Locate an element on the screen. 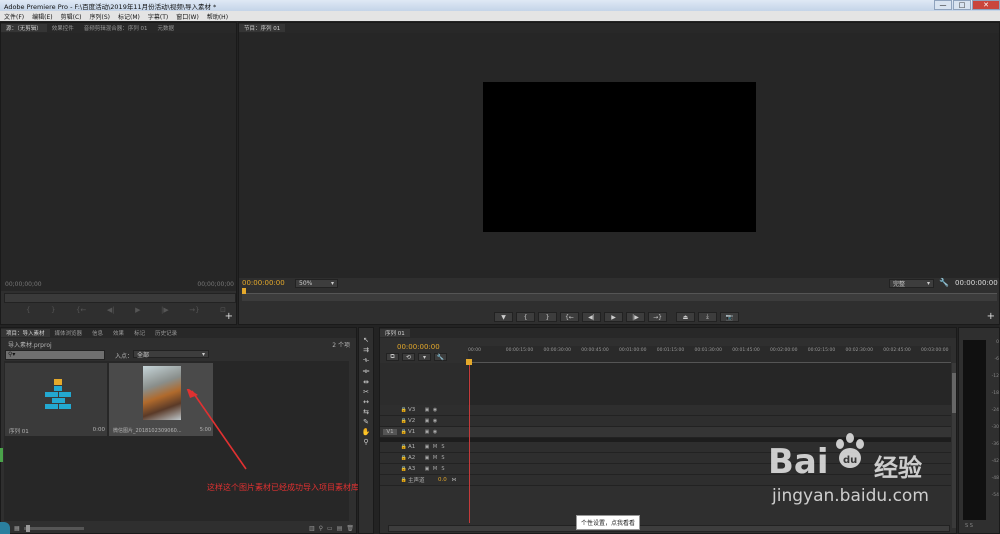 The width and height of the screenshot is (1000, 534). tab-history: 历史记录 is located at coordinates (166, 333).